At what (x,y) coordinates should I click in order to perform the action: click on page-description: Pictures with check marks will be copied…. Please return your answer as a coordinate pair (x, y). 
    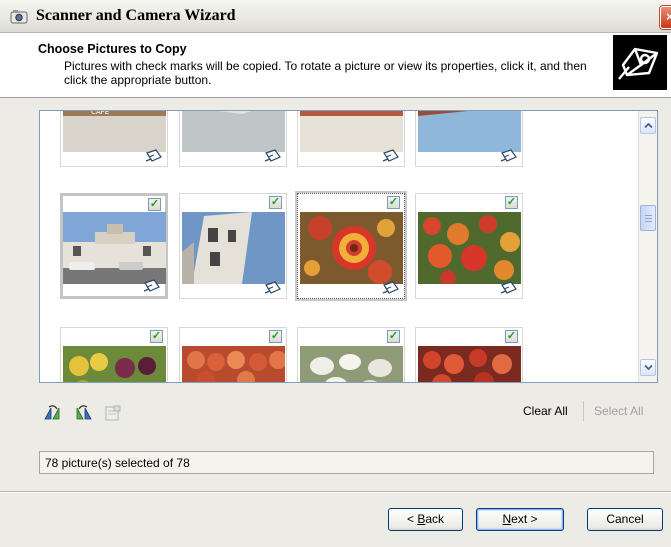
    Looking at the image, I should click on (325, 73).